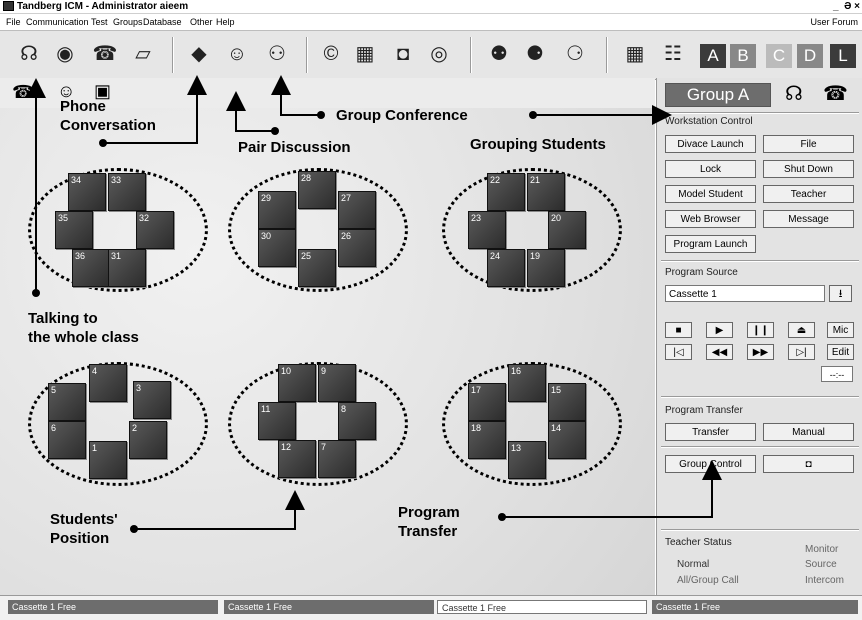  I want to click on student-seat: 23, so click(487, 230).